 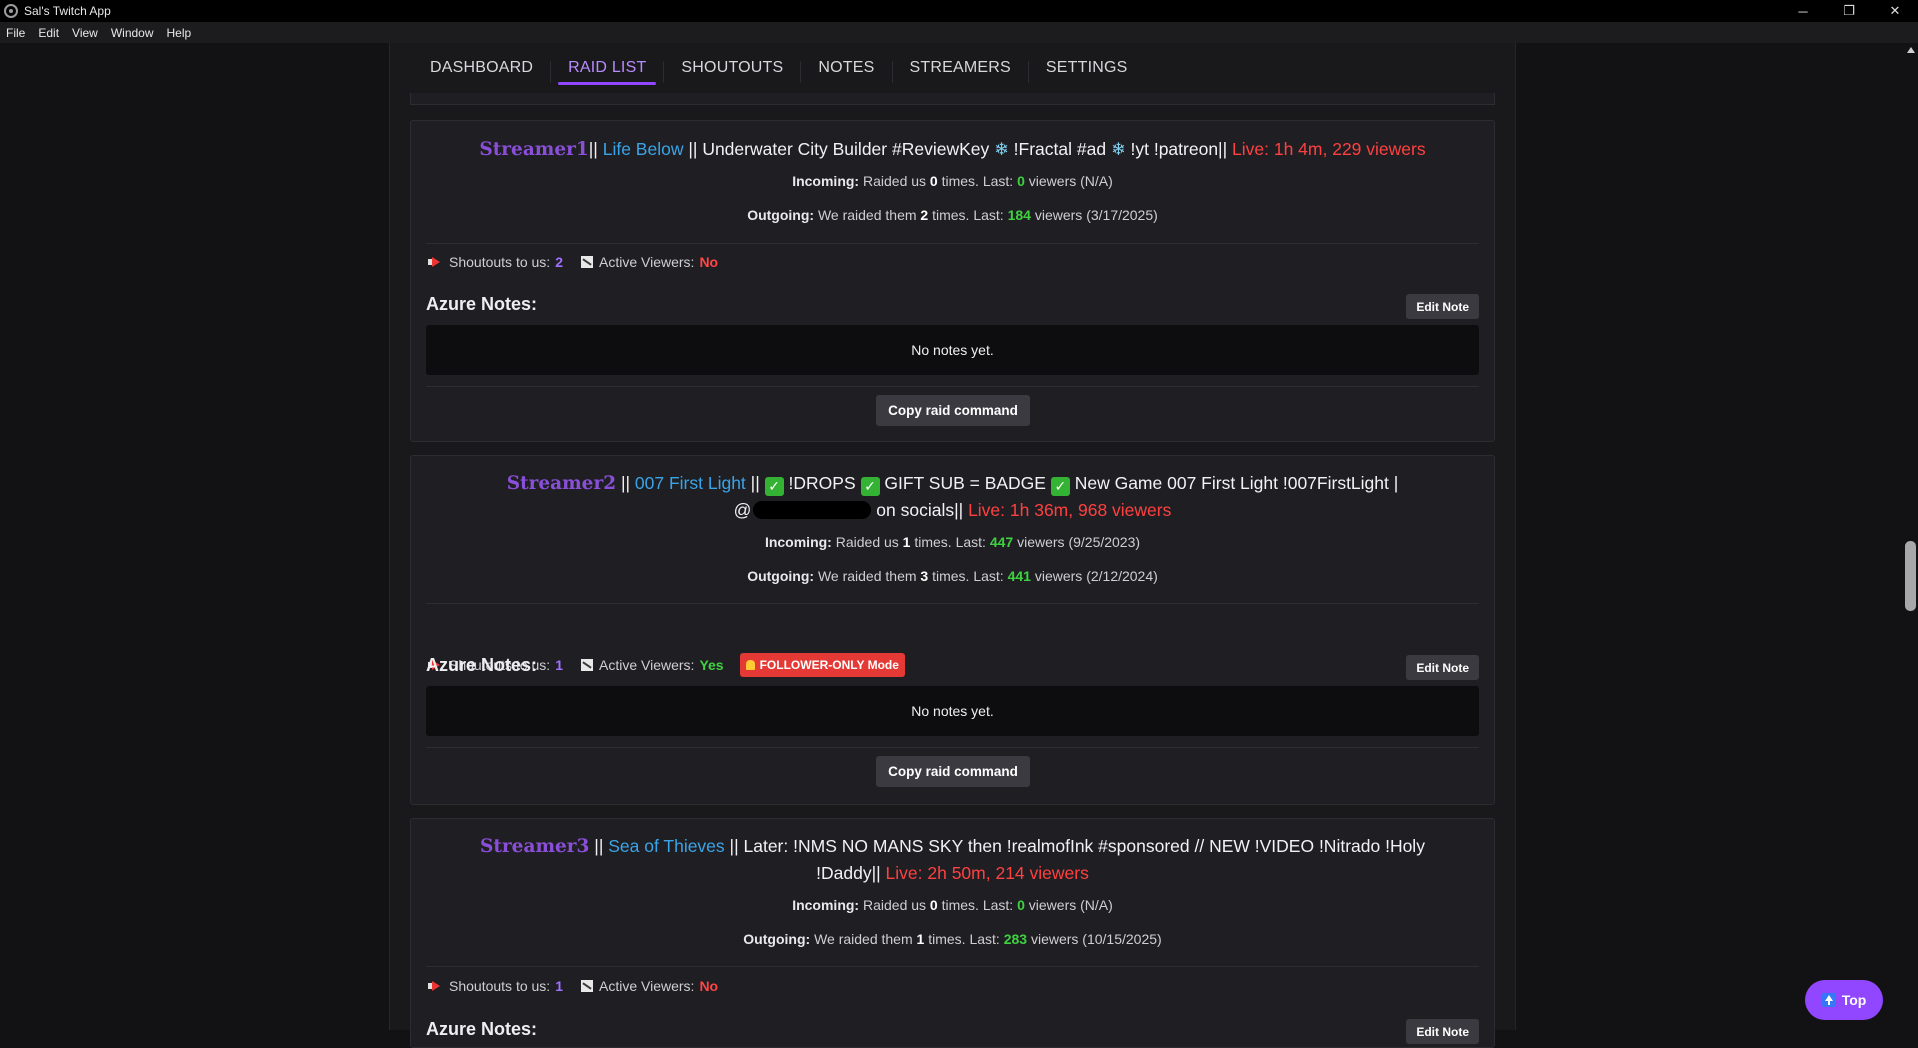 What do you see at coordinates (1910, 576) in the screenshot?
I see `scroll-thumb` at bounding box center [1910, 576].